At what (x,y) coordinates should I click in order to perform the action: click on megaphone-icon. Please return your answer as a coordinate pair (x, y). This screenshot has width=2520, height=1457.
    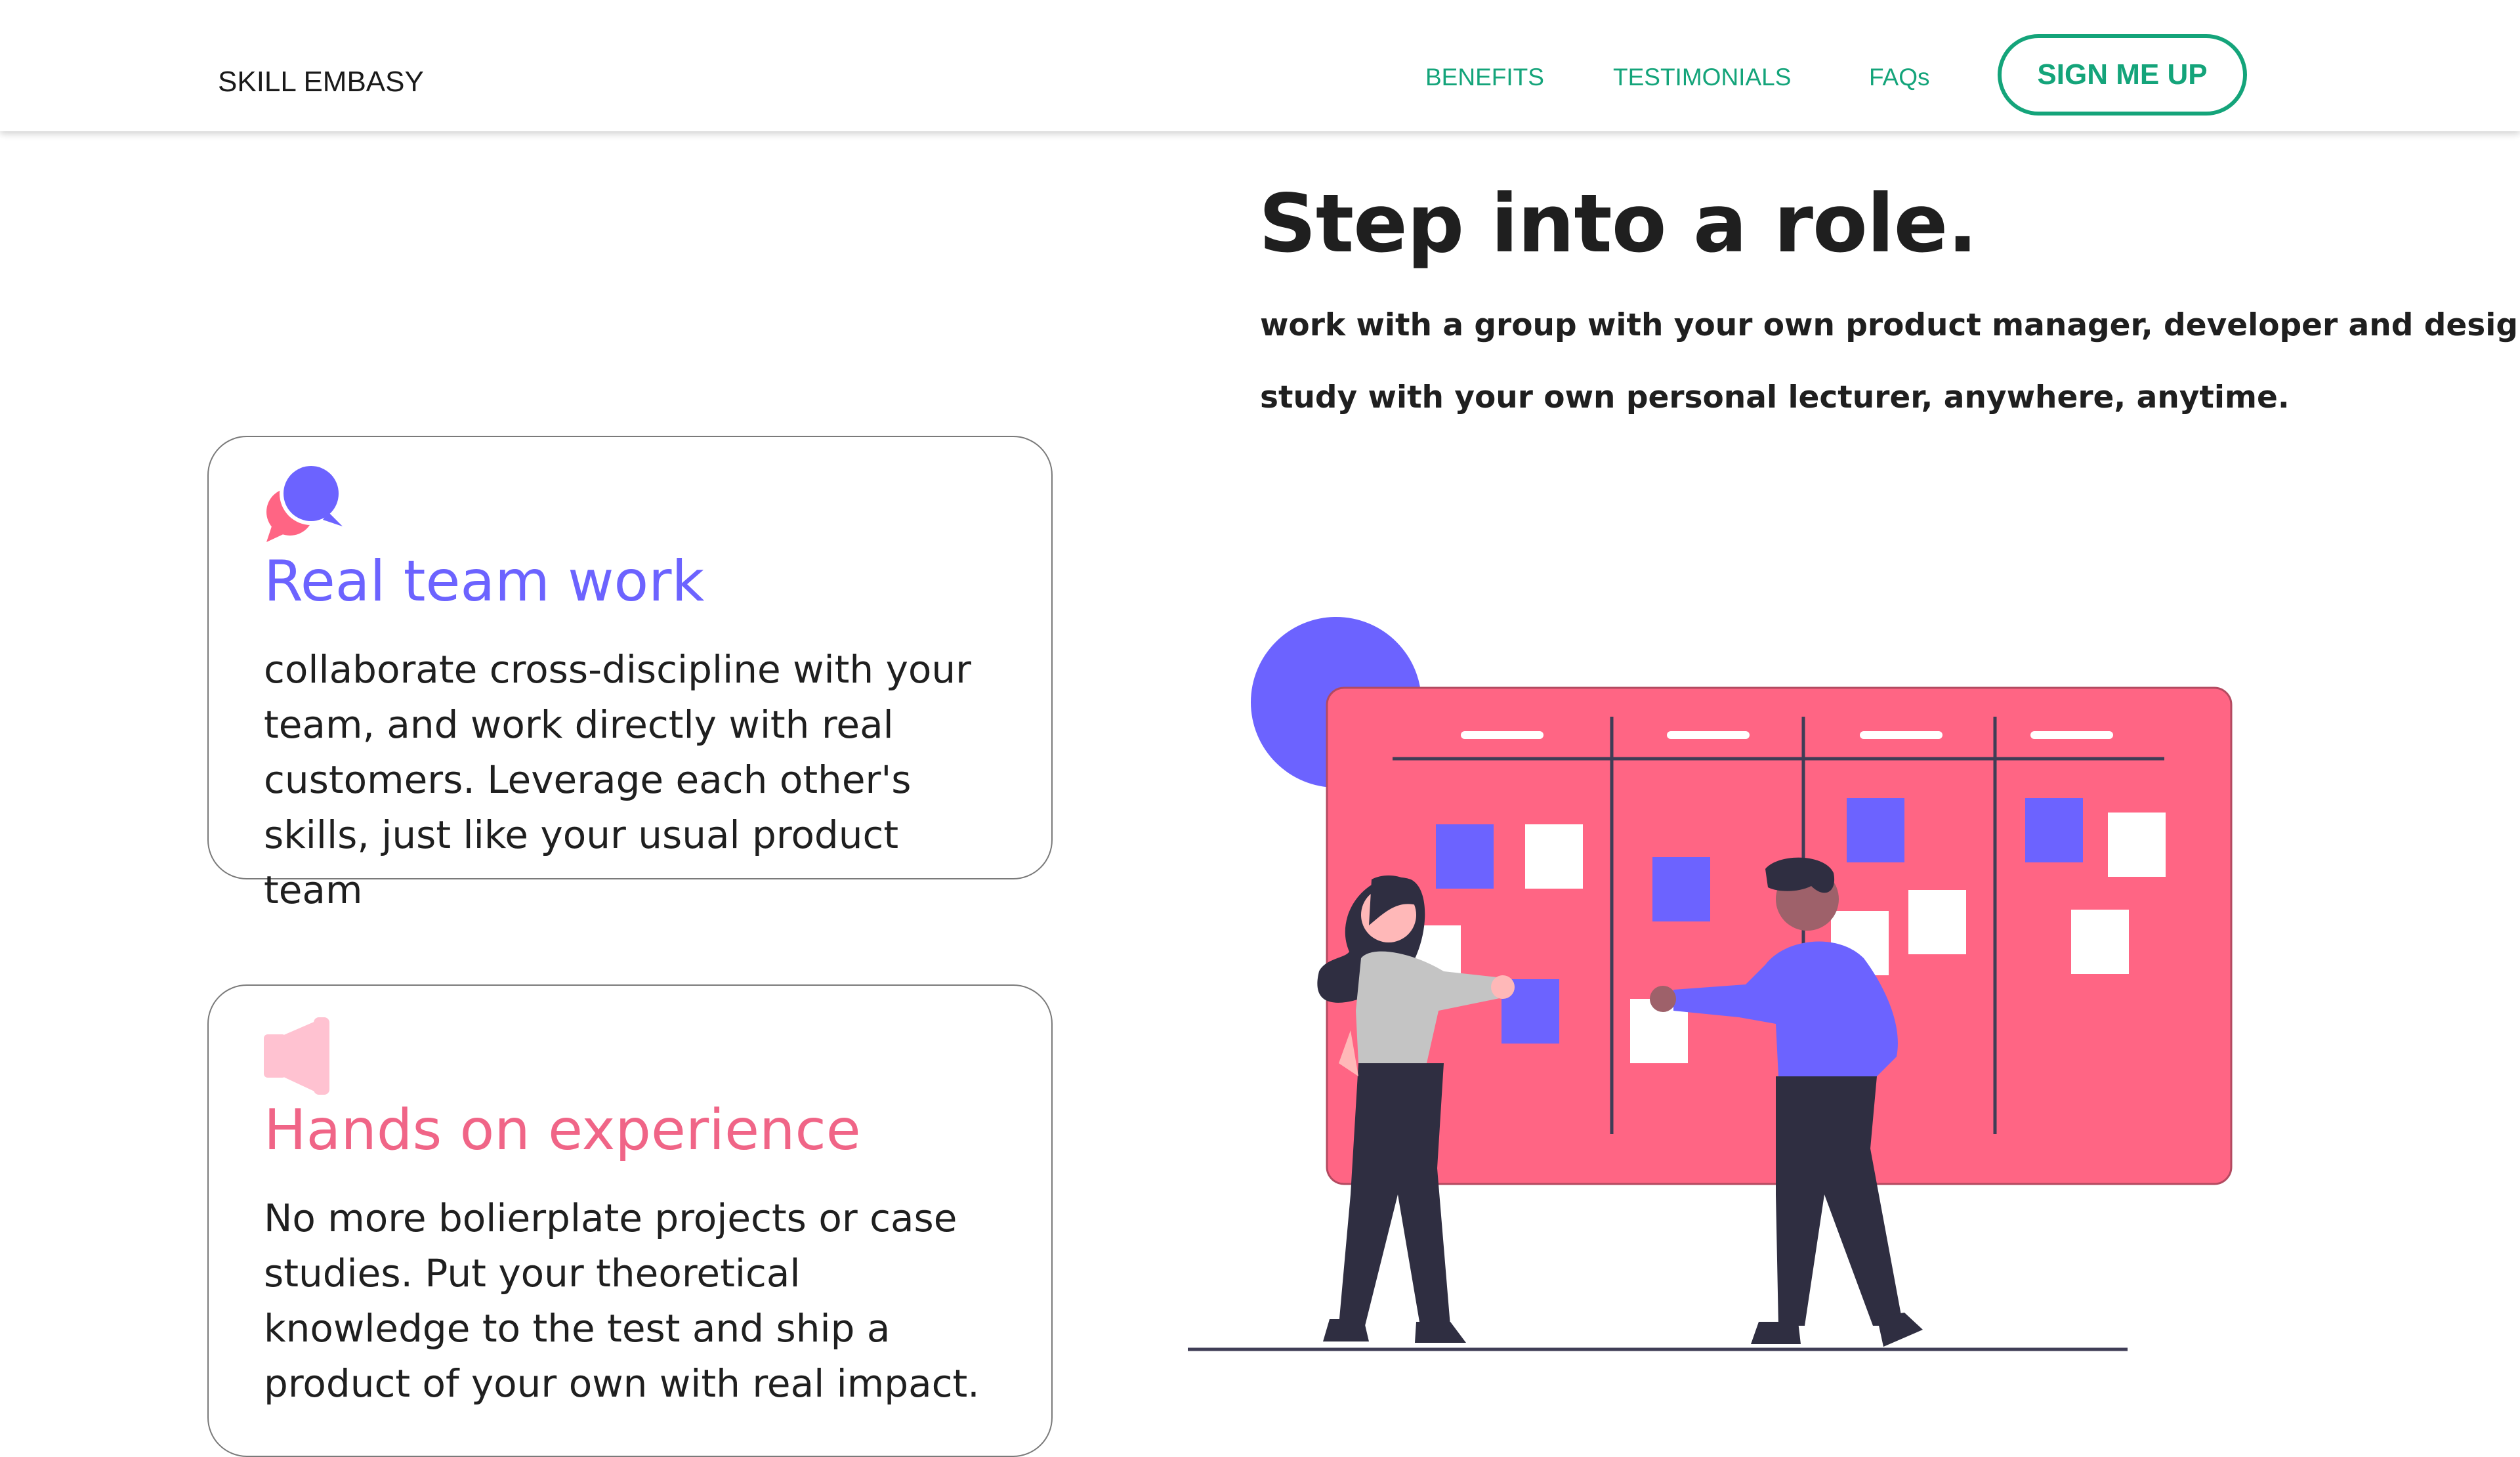
    Looking at the image, I should click on (296, 1056).